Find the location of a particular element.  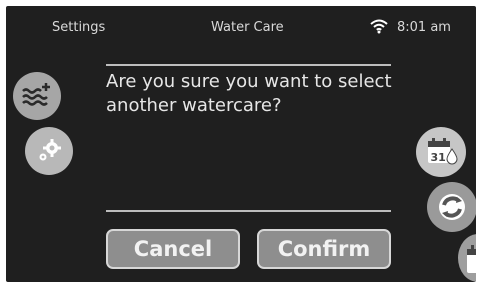

water-waves-icon is located at coordinates (36, 94).